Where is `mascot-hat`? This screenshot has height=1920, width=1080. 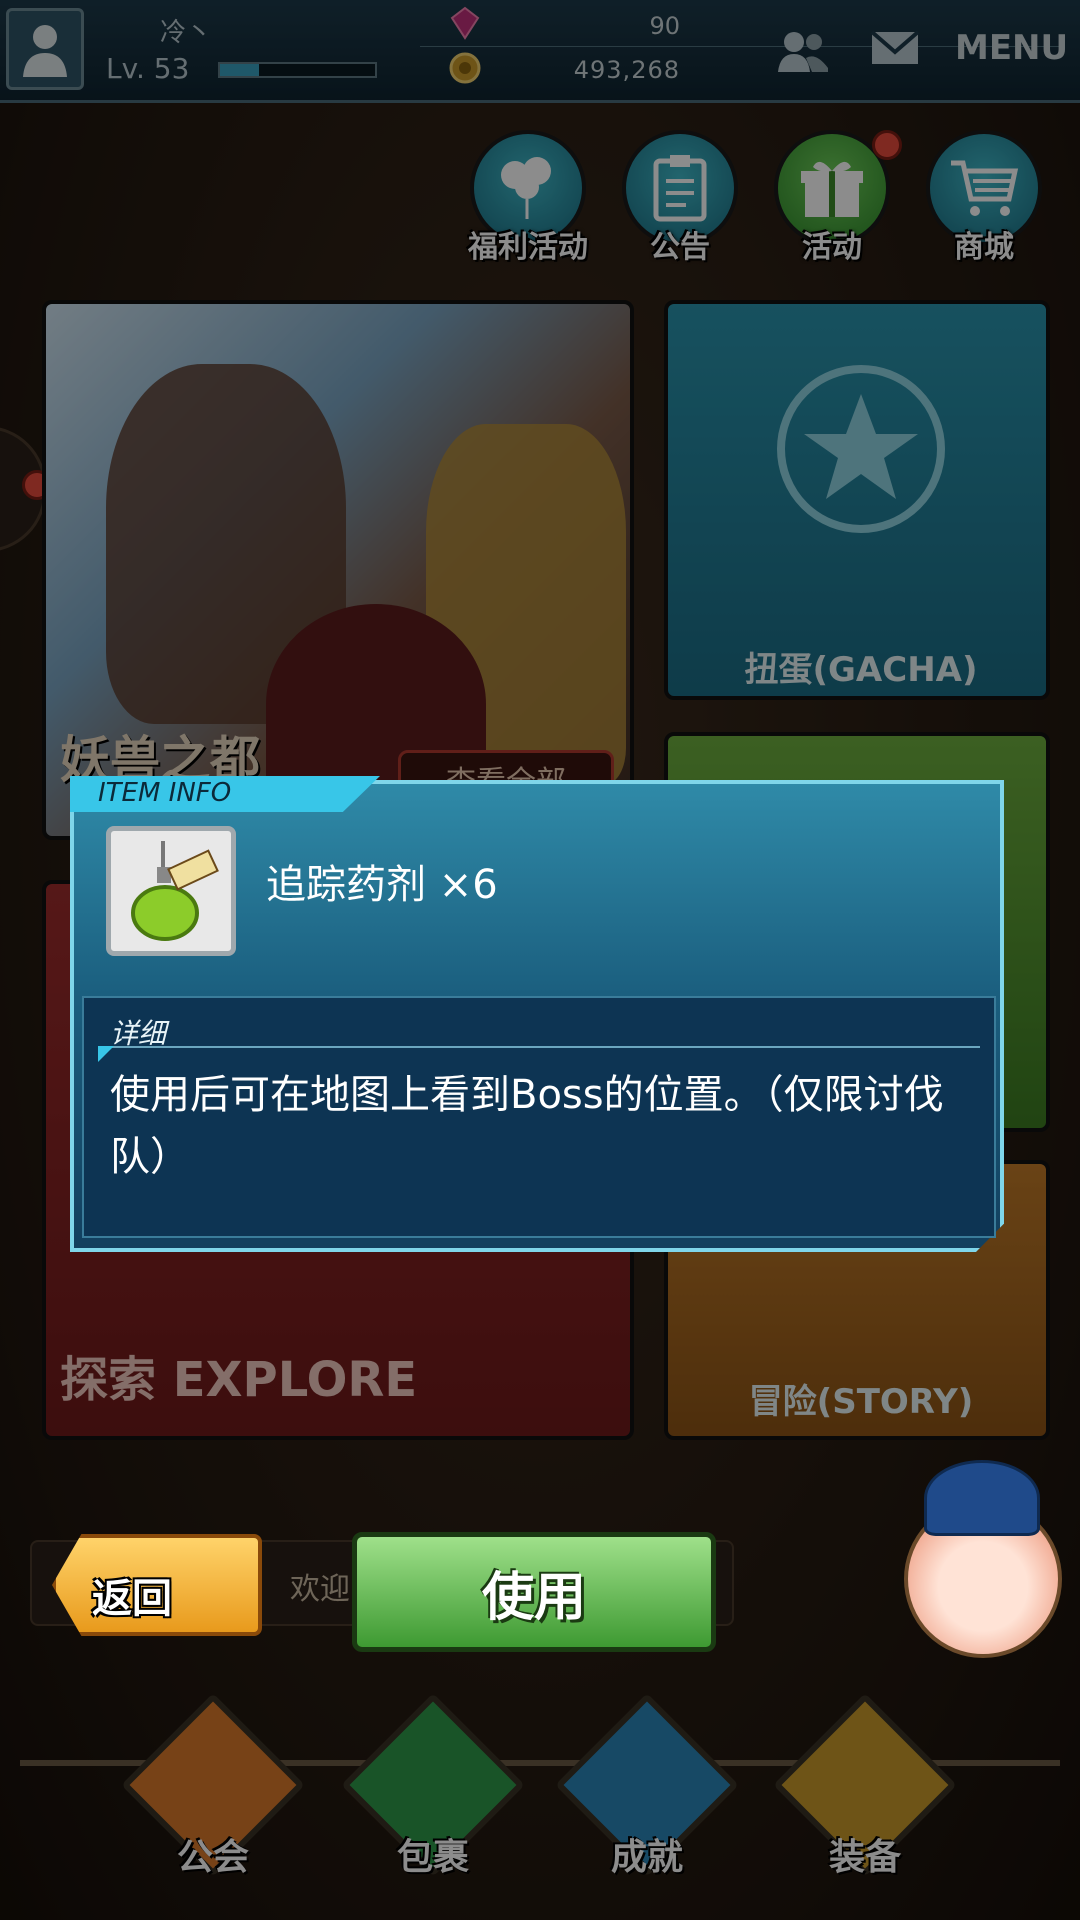 mascot-hat is located at coordinates (982, 1498).